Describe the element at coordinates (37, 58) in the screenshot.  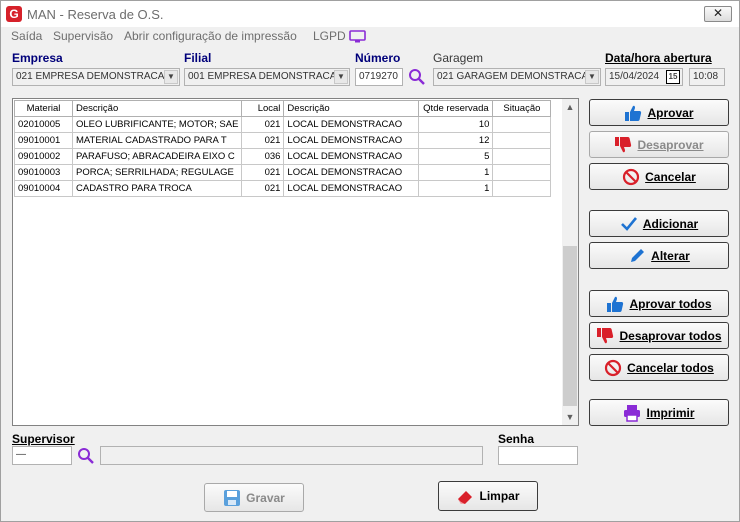
I see `empresa-label: Empresa` at that location.